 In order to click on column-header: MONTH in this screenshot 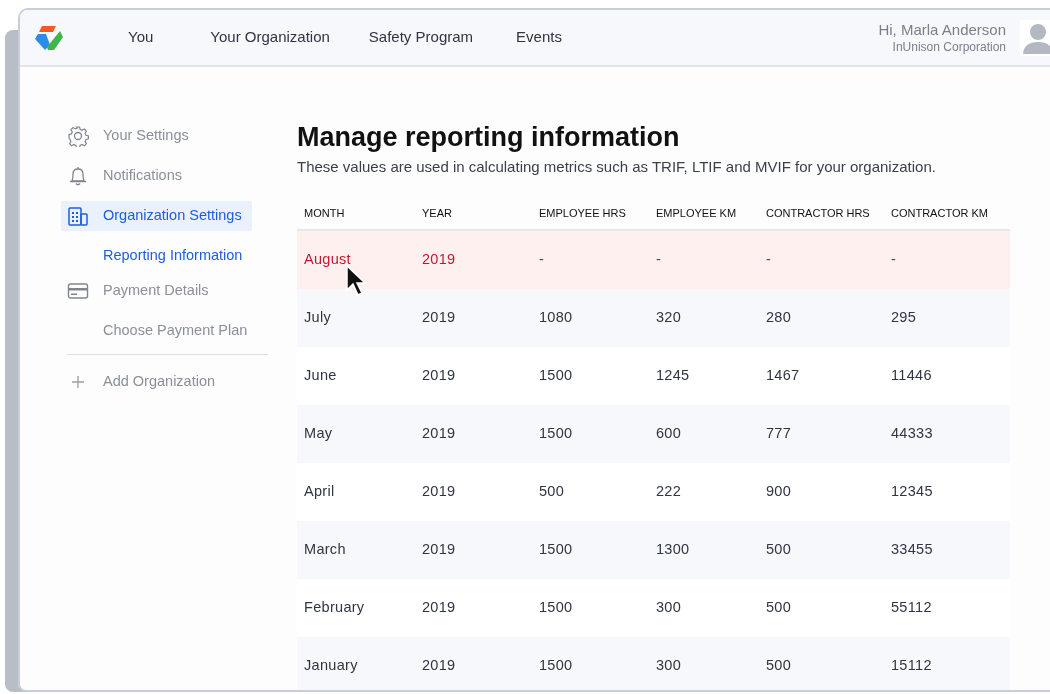, I will do `click(324, 213)`.